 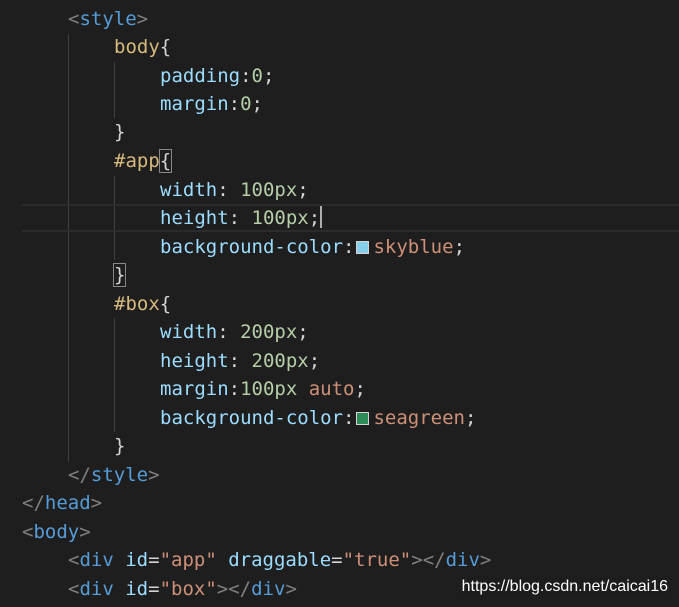 I want to click on token-tag: body, so click(x=56, y=532).